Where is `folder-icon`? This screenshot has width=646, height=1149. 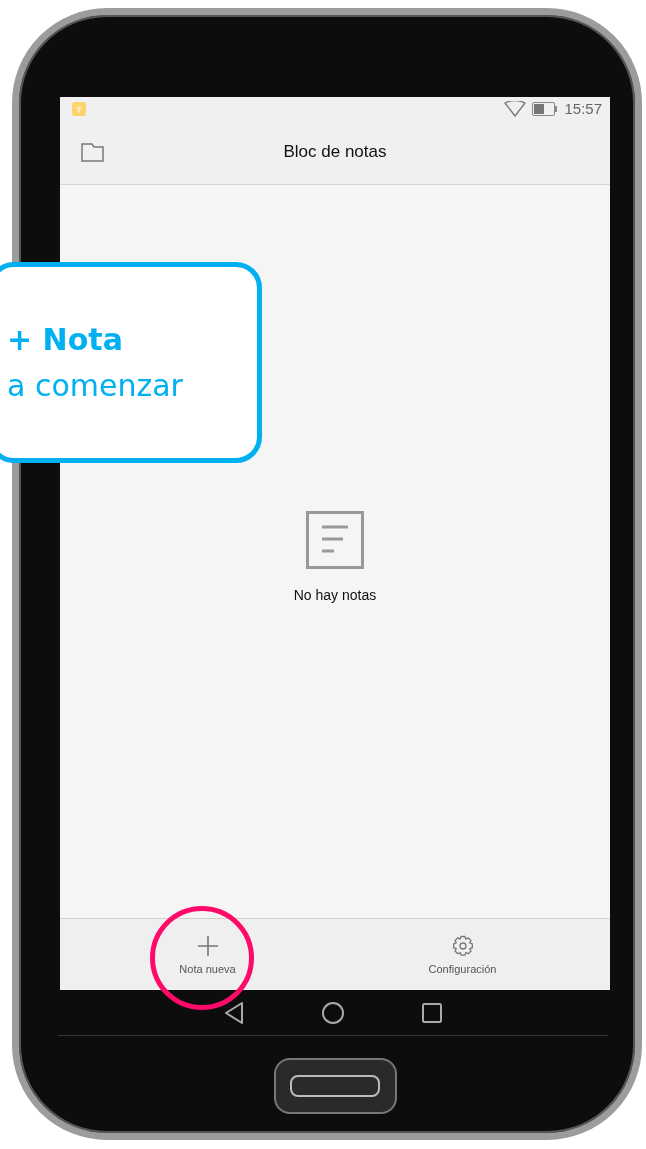
folder-icon is located at coordinates (92, 152).